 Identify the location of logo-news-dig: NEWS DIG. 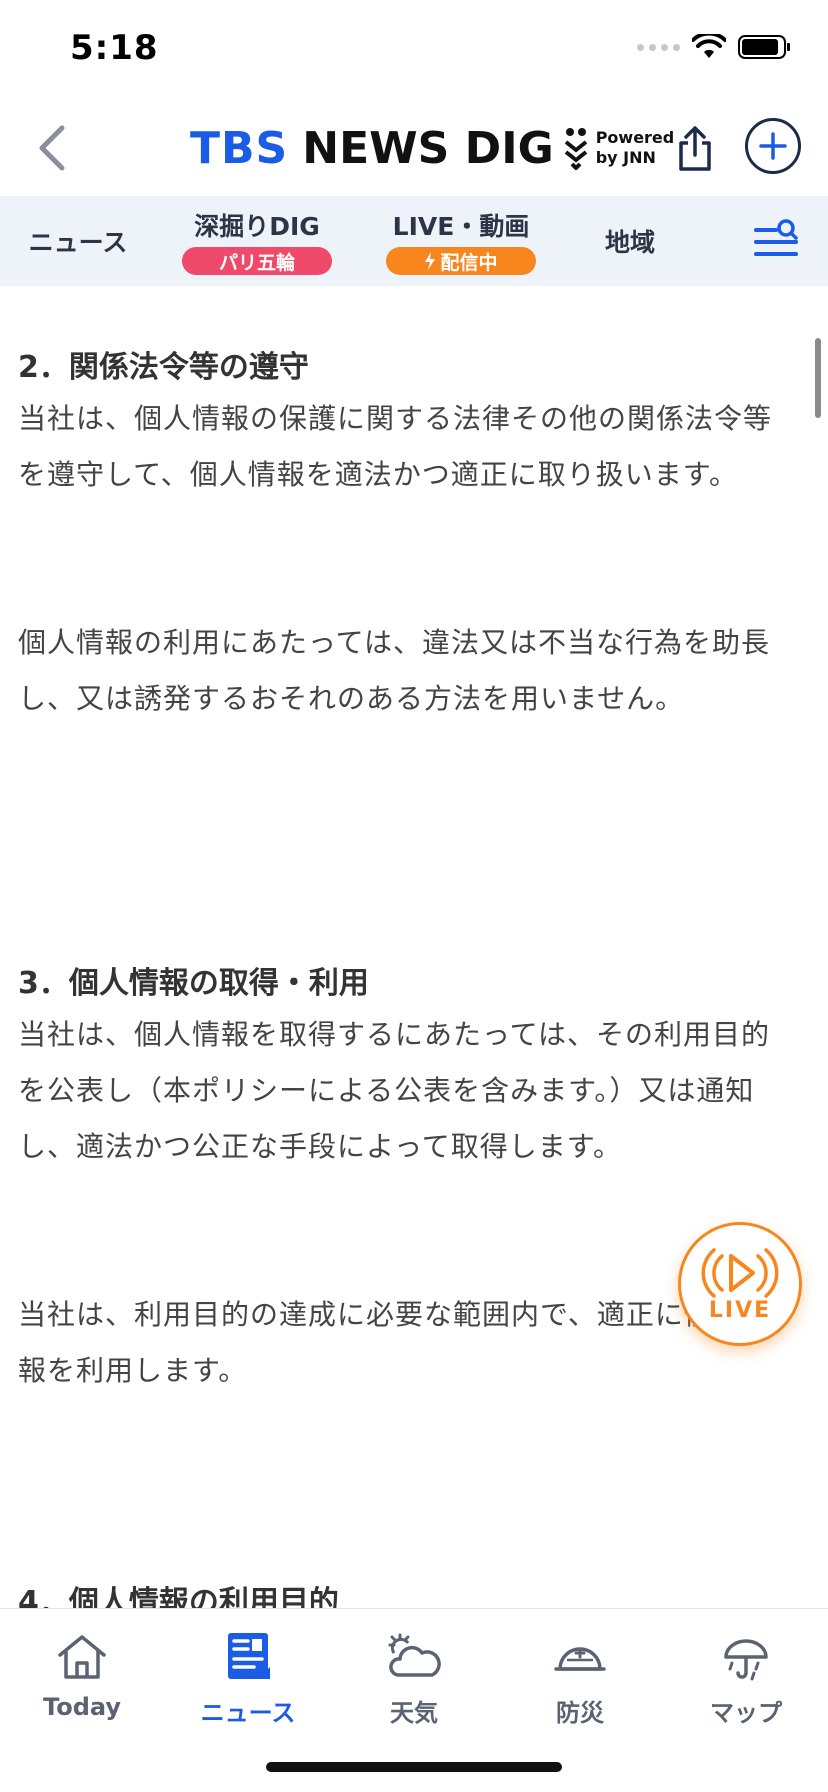
(428, 148).